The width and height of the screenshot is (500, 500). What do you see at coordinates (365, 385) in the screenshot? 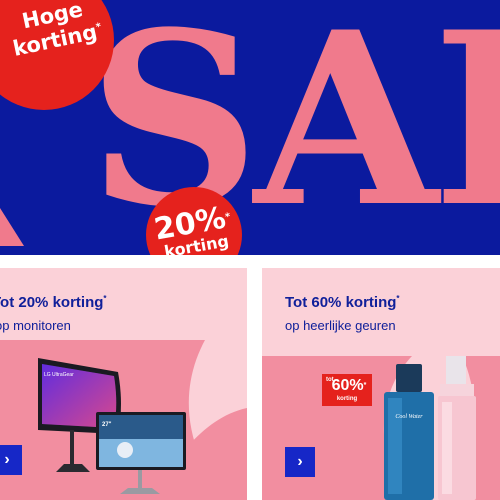
I see `promo-mark: *` at bounding box center [365, 385].